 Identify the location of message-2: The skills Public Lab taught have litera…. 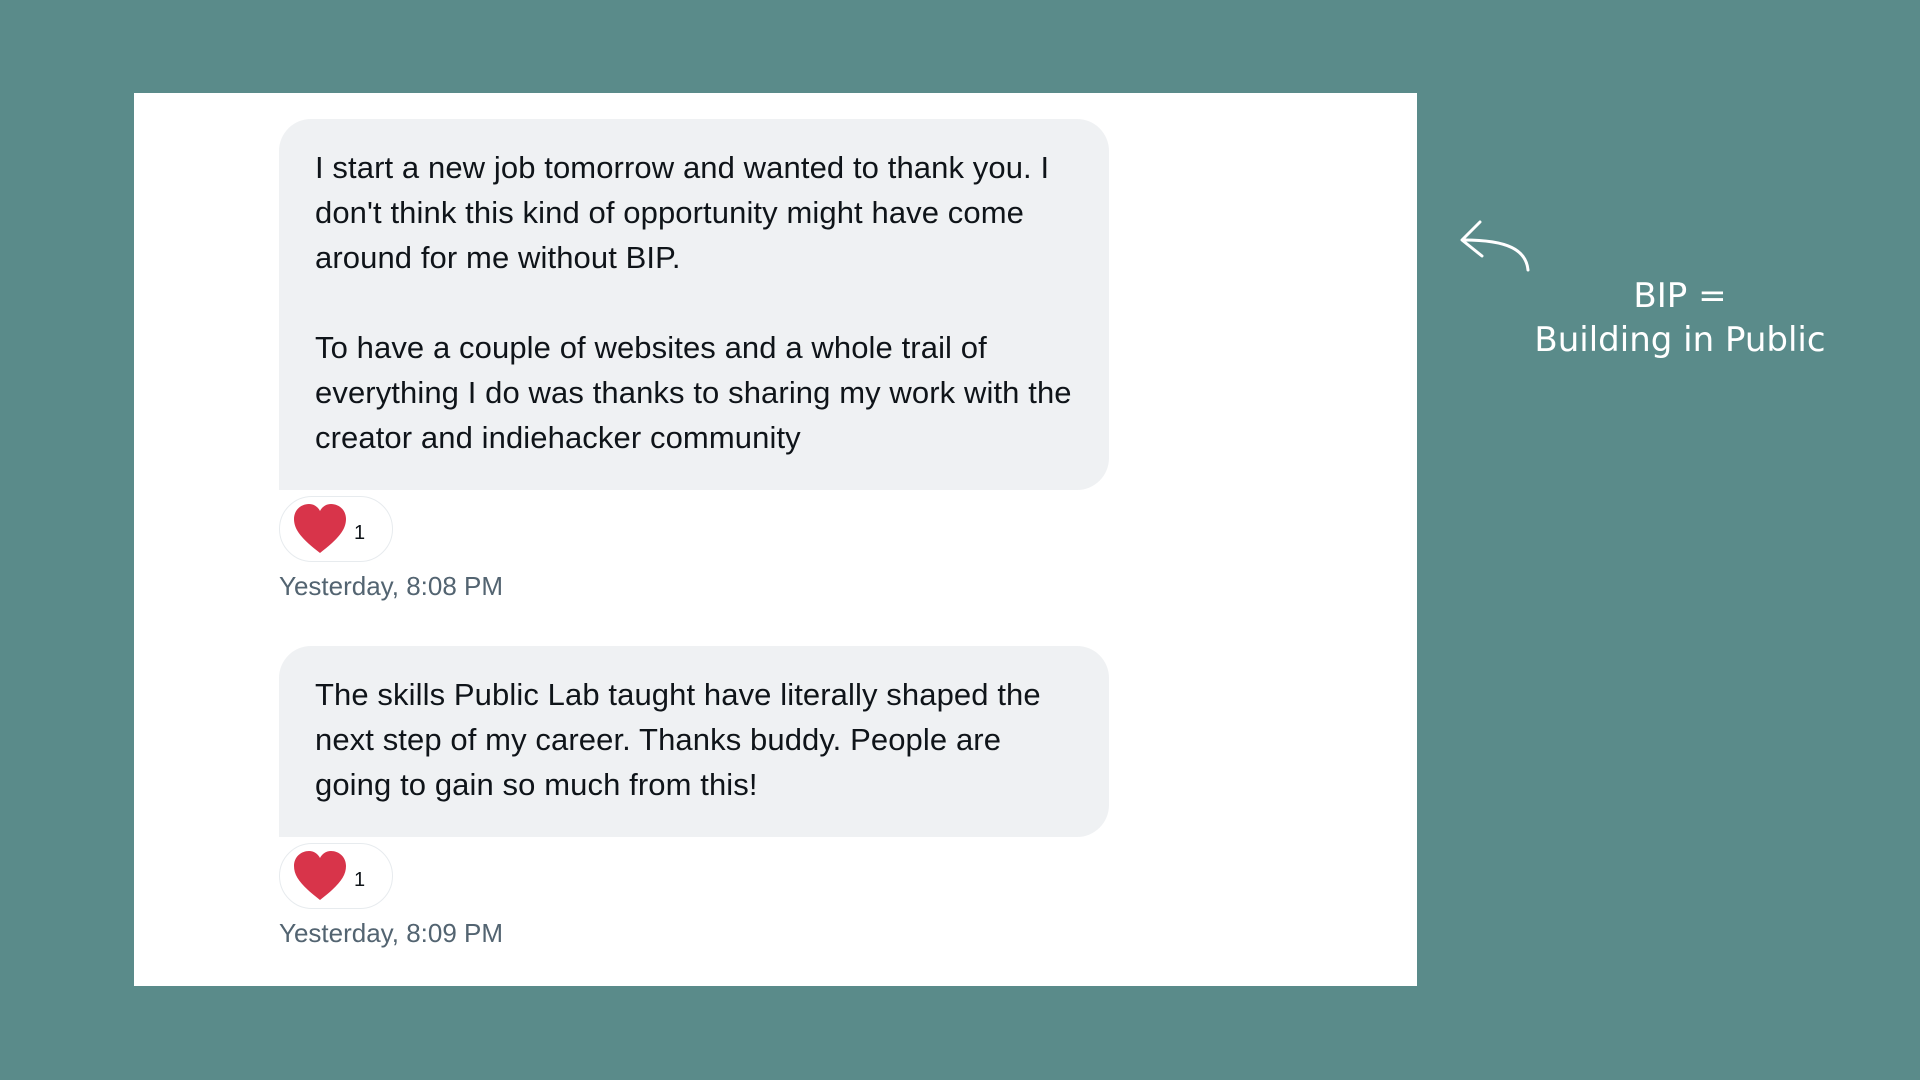
(694, 797).